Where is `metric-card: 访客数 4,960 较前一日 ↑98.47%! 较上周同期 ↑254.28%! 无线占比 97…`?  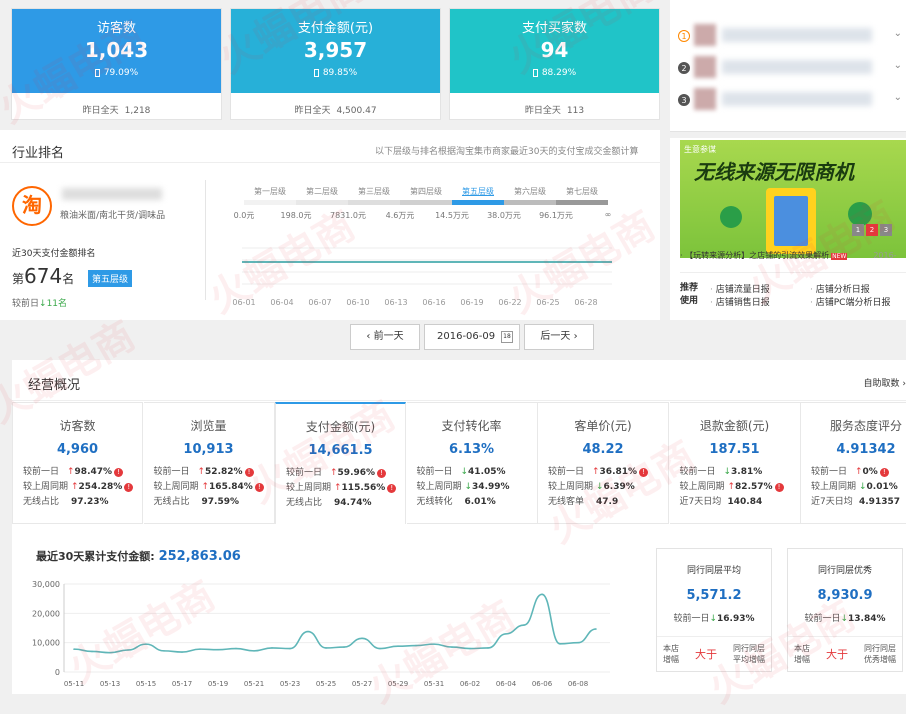
metric-card: 访客数 4,960 较前一日 ↑98.47%! 较上周同期 ↑254.28%! 无线占比 97… is located at coordinates (77, 463).